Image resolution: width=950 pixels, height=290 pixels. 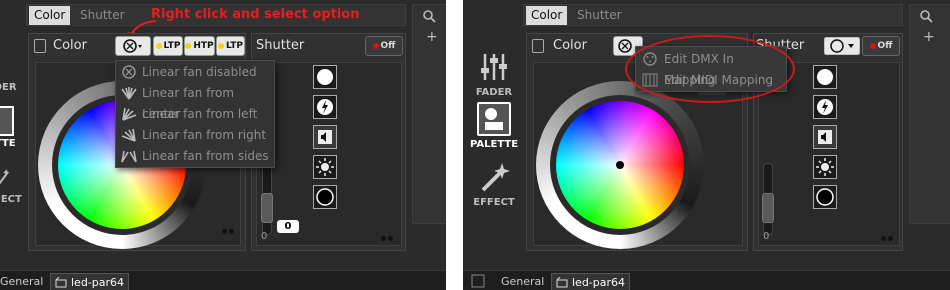 What do you see at coordinates (203, 46) in the screenshot?
I see `htp-label: HTP` at bounding box center [203, 46].